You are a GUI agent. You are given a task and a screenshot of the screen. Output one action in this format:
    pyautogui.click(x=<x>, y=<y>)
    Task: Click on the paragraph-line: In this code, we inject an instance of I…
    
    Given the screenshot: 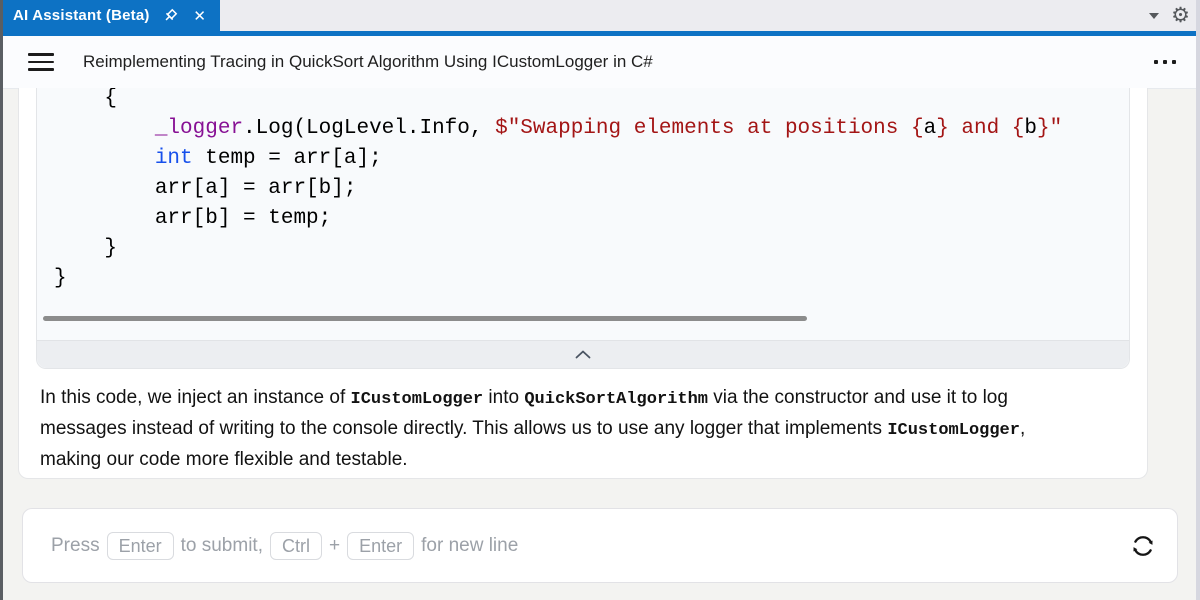 What is the action you would take?
    pyautogui.click(x=524, y=398)
    